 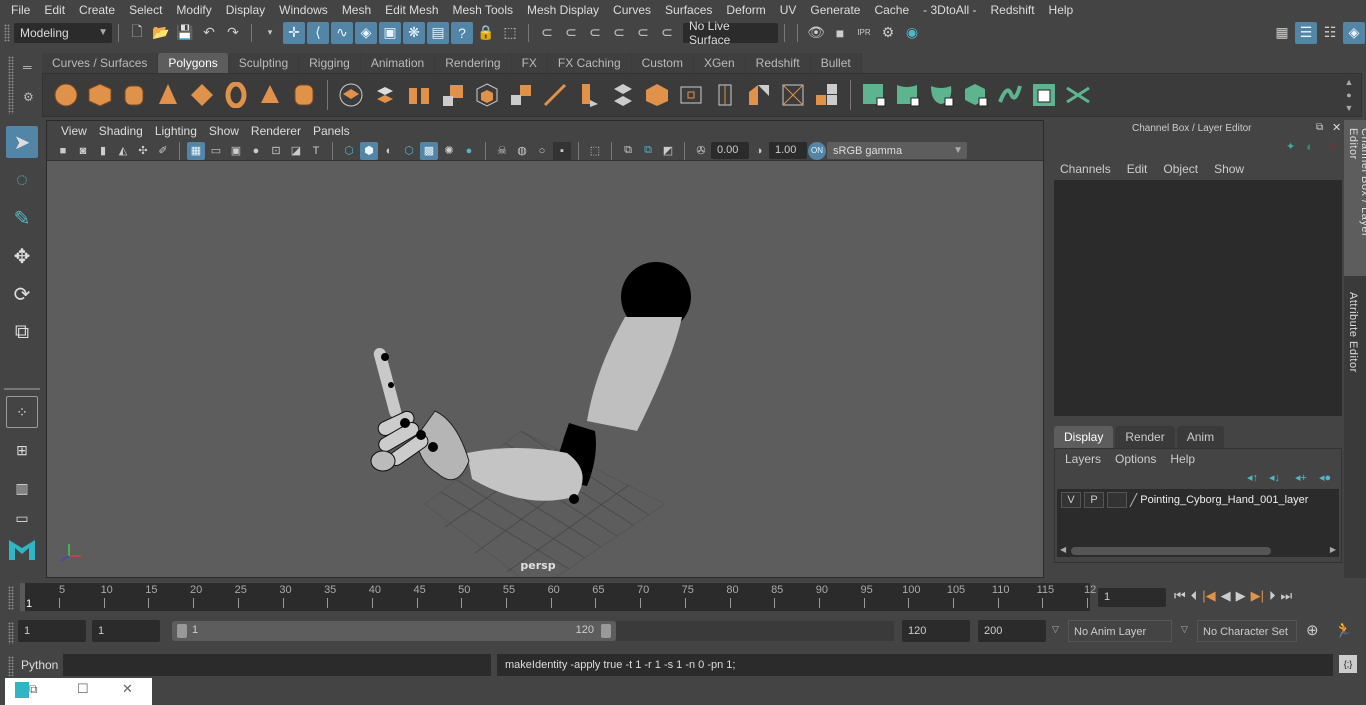 What do you see at coordinates (1078, 95) in the screenshot?
I see `uv-layout-icon` at bounding box center [1078, 95].